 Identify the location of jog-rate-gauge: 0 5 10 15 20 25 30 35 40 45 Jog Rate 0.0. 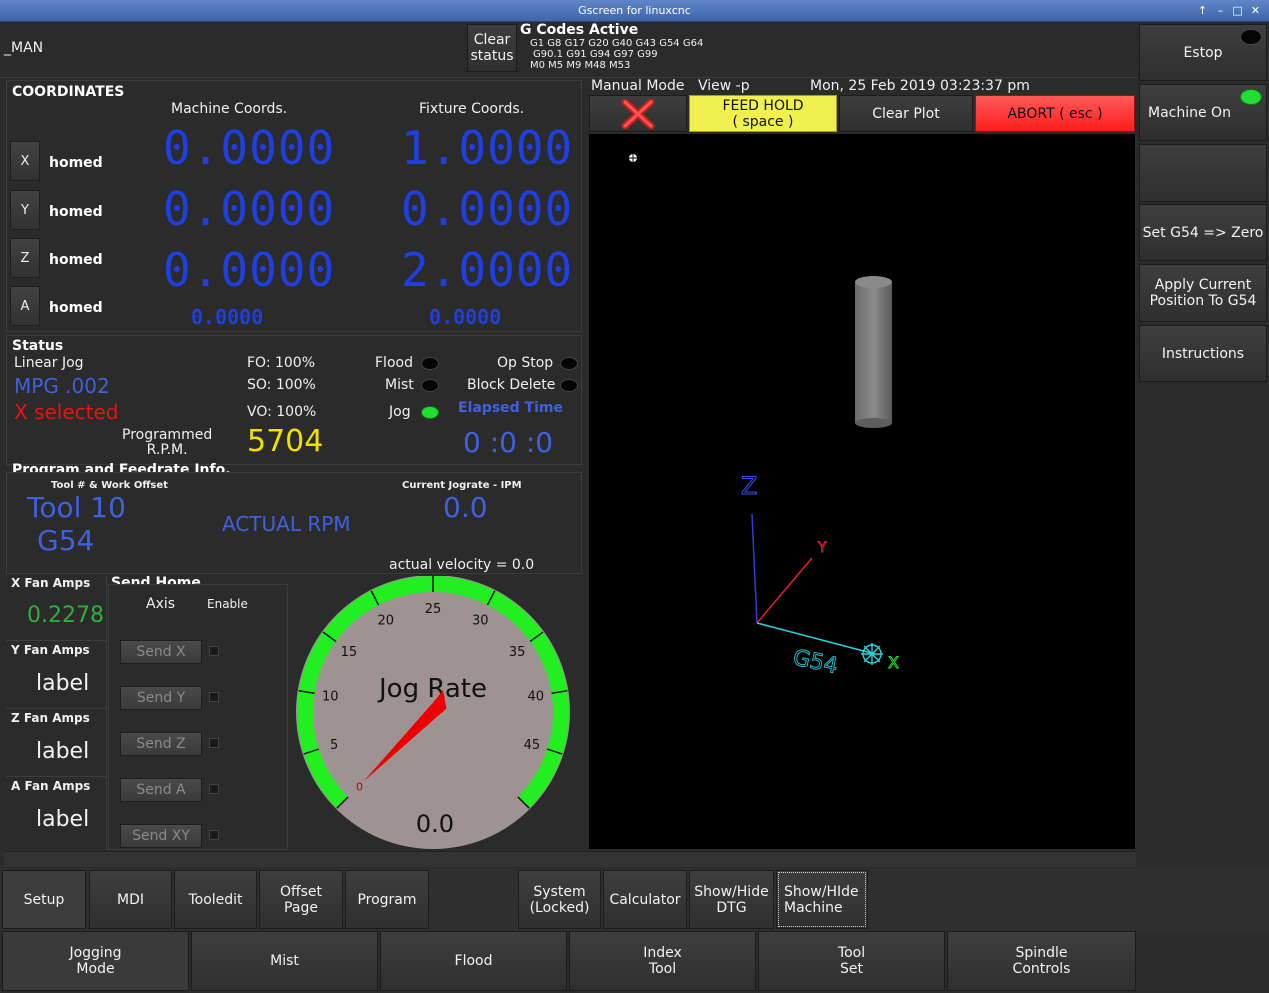
(433, 712).